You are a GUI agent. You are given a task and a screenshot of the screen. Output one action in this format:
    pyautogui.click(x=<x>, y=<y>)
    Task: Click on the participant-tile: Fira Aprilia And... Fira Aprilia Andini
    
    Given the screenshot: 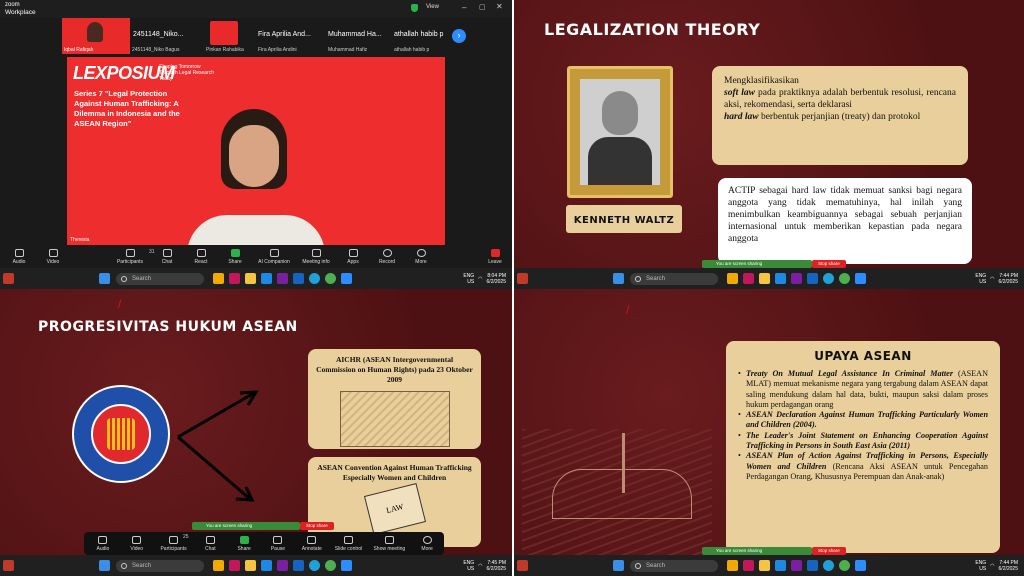 What is the action you would take?
    pyautogui.click(x=289, y=36)
    